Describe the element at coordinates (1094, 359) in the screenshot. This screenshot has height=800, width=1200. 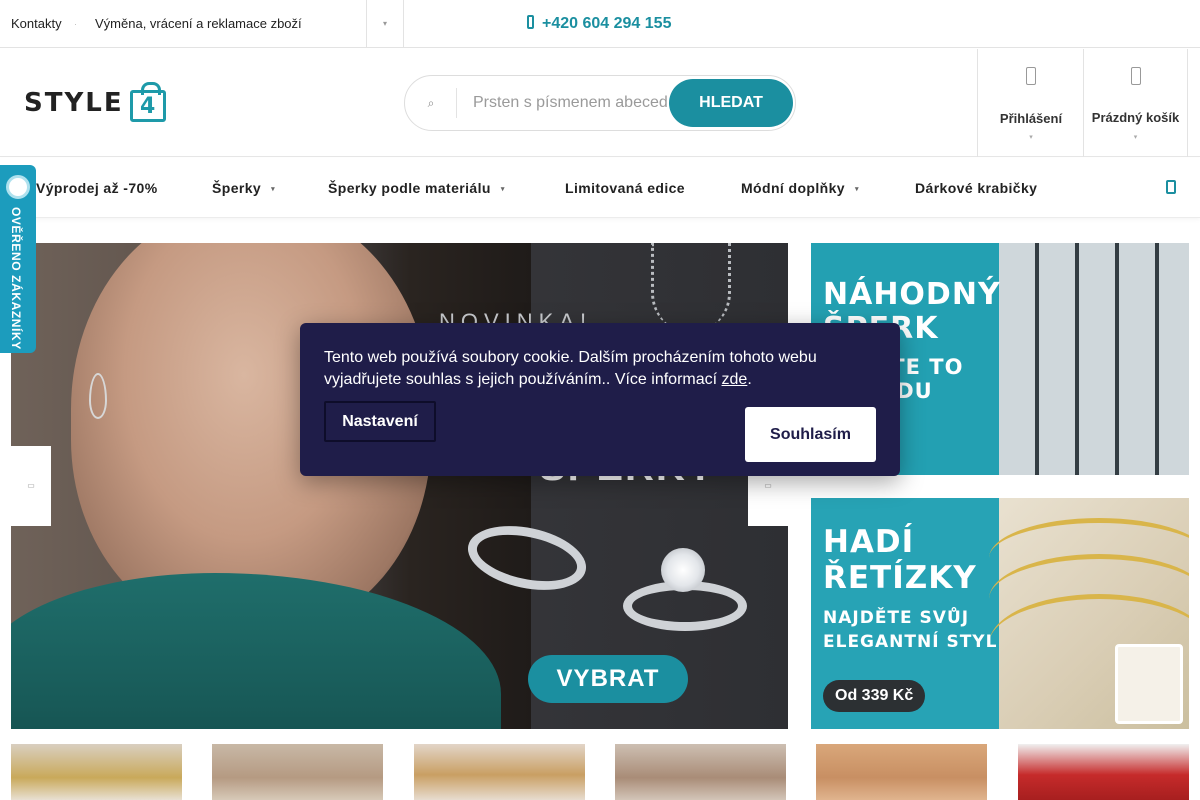
I see `jewelry-rack-image` at that location.